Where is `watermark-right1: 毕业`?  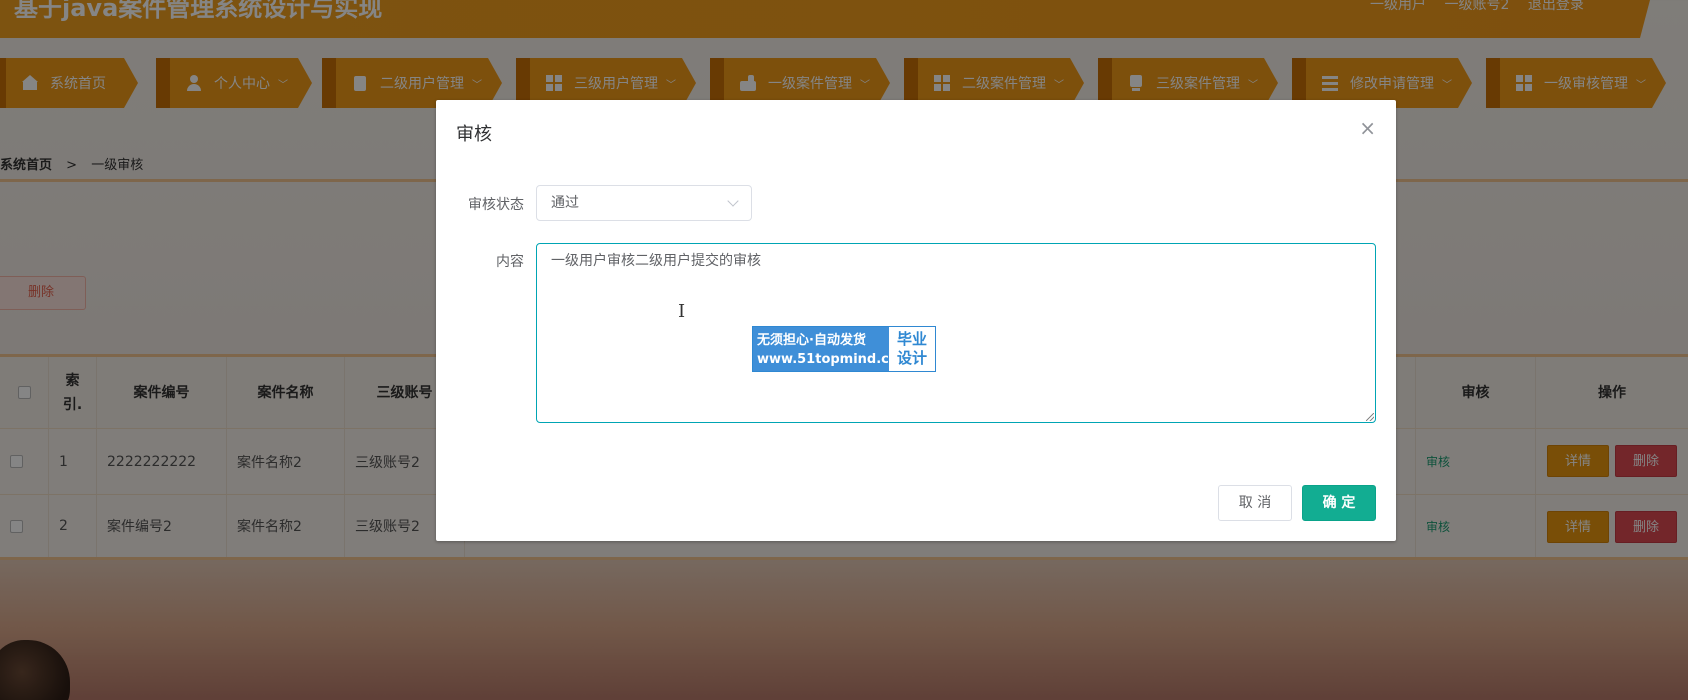 watermark-right1: 毕业 is located at coordinates (911, 339).